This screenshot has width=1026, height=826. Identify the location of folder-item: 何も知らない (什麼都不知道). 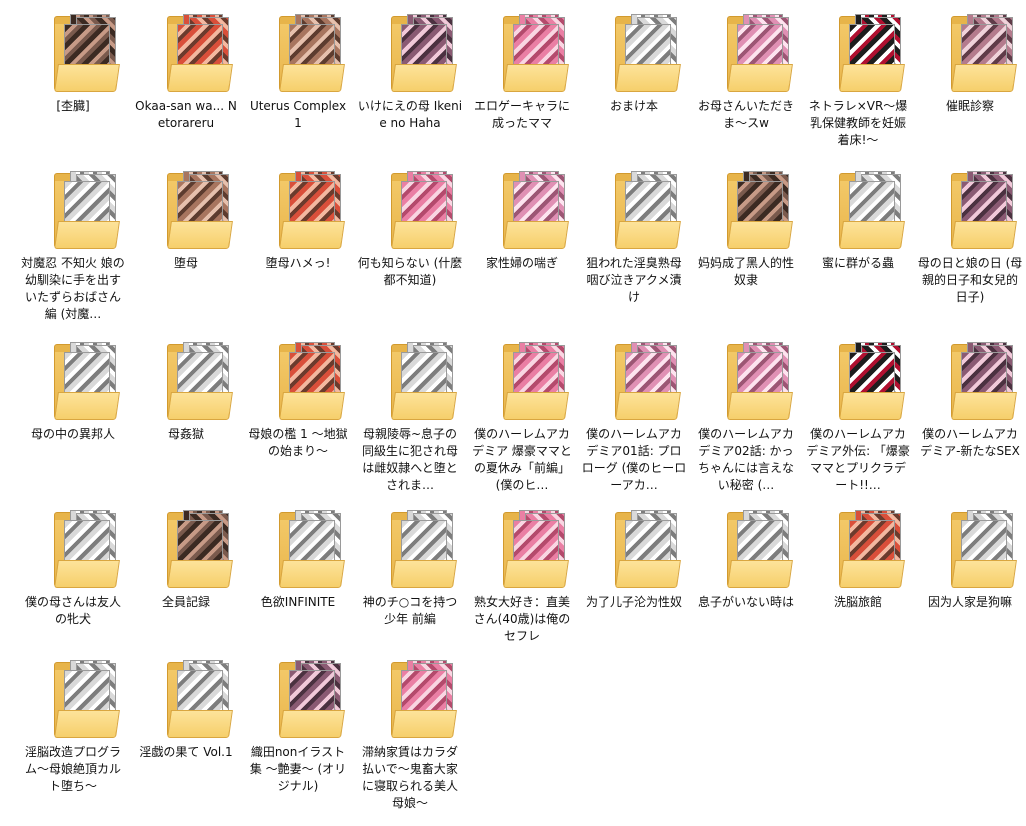
(410, 254).